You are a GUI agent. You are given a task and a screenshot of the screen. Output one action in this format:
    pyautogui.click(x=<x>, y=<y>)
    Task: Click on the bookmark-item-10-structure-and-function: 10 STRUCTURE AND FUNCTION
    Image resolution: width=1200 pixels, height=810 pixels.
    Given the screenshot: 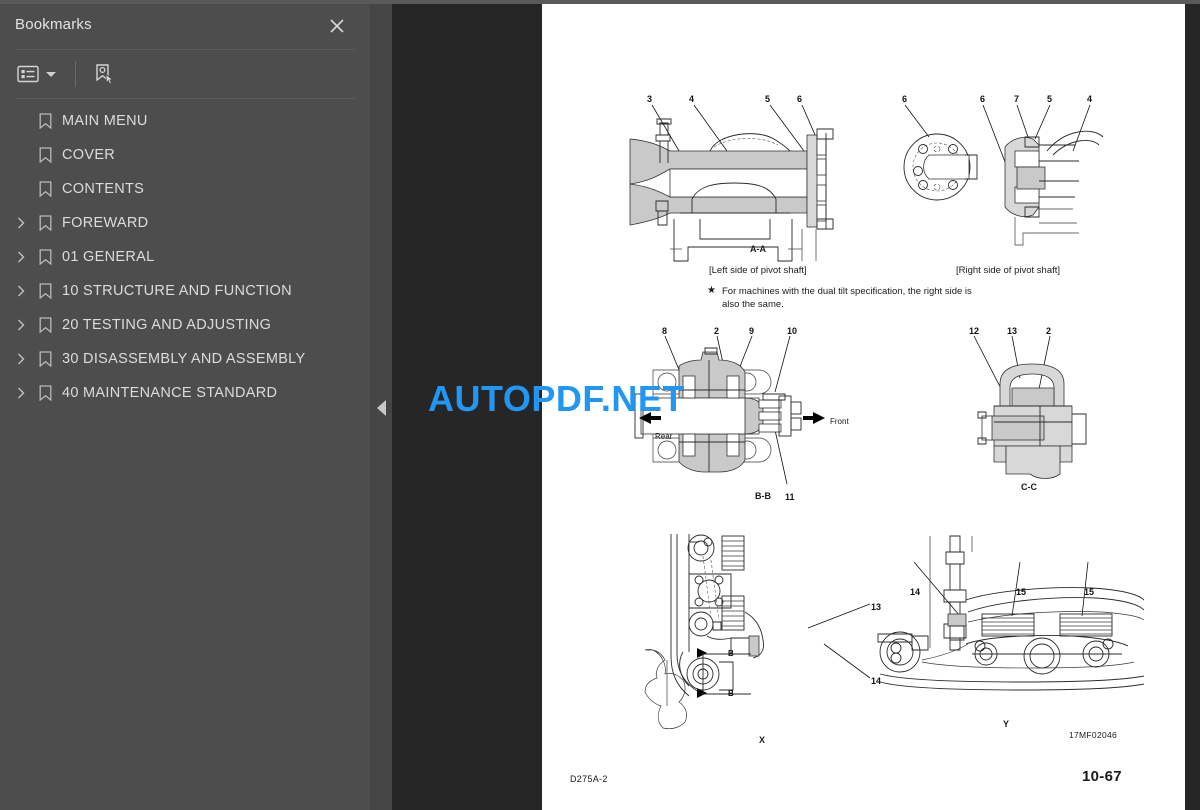 What is the action you would take?
    pyautogui.click(x=185, y=291)
    